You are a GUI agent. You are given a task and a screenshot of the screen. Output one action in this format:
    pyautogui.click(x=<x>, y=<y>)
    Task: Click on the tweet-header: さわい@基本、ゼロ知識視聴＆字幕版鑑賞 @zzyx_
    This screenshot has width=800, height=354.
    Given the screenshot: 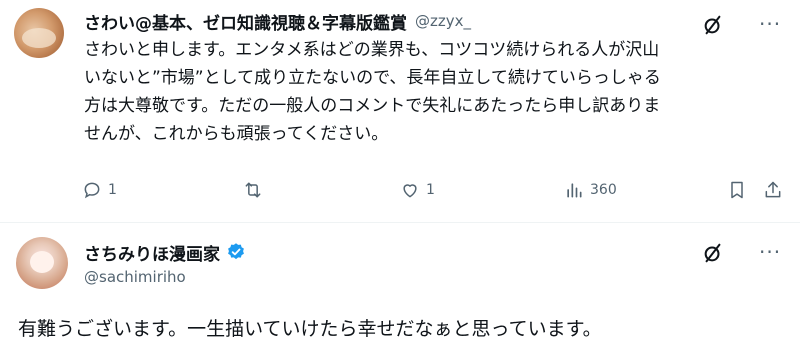 What is the action you would take?
    pyautogui.click(x=277, y=21)
    